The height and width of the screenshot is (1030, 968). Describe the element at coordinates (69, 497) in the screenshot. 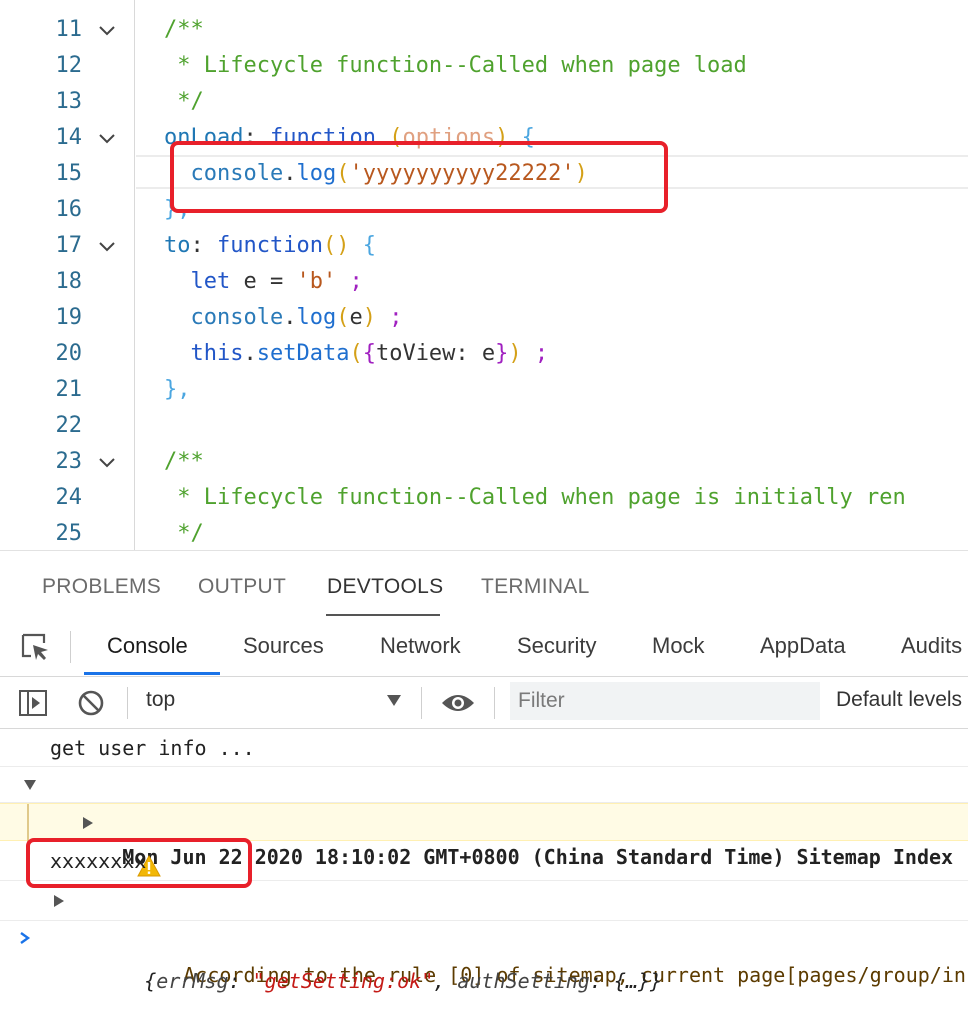

I see `line-number: 24` at that location.